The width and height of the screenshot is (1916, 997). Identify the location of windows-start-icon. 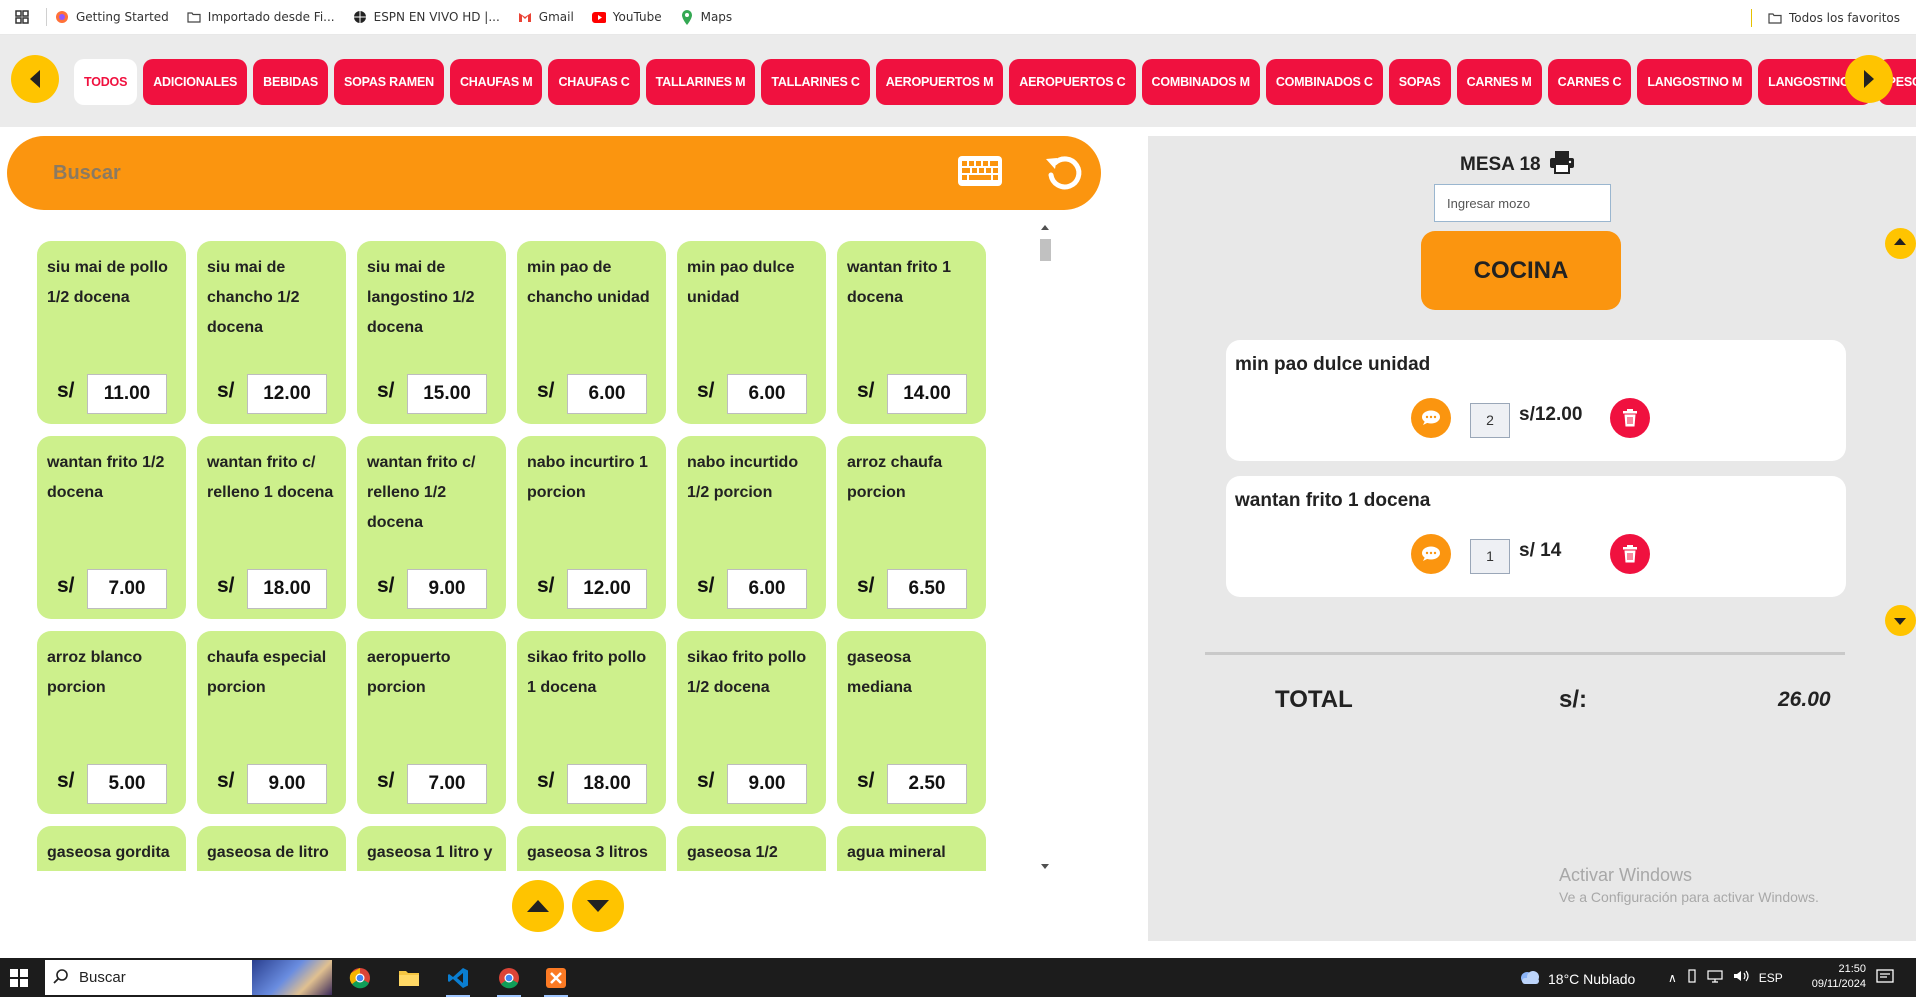
(19, 980).